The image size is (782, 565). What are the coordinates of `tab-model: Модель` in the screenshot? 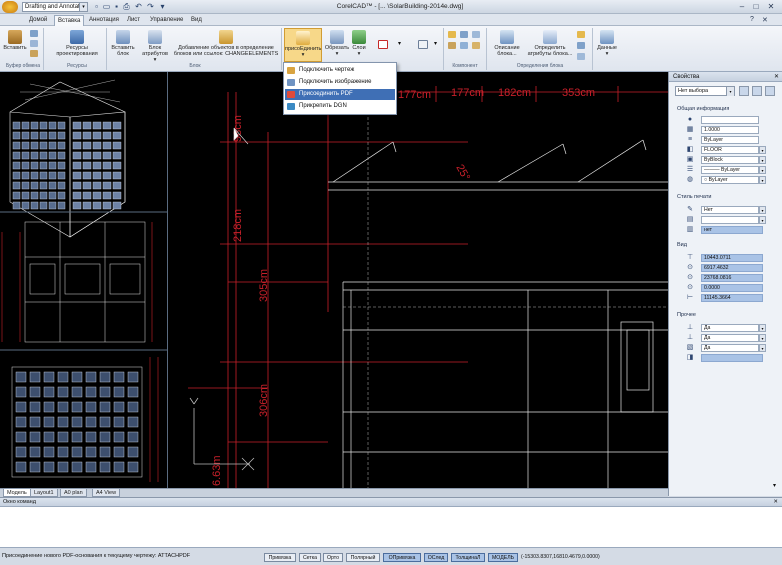 It's located at (17, 493).